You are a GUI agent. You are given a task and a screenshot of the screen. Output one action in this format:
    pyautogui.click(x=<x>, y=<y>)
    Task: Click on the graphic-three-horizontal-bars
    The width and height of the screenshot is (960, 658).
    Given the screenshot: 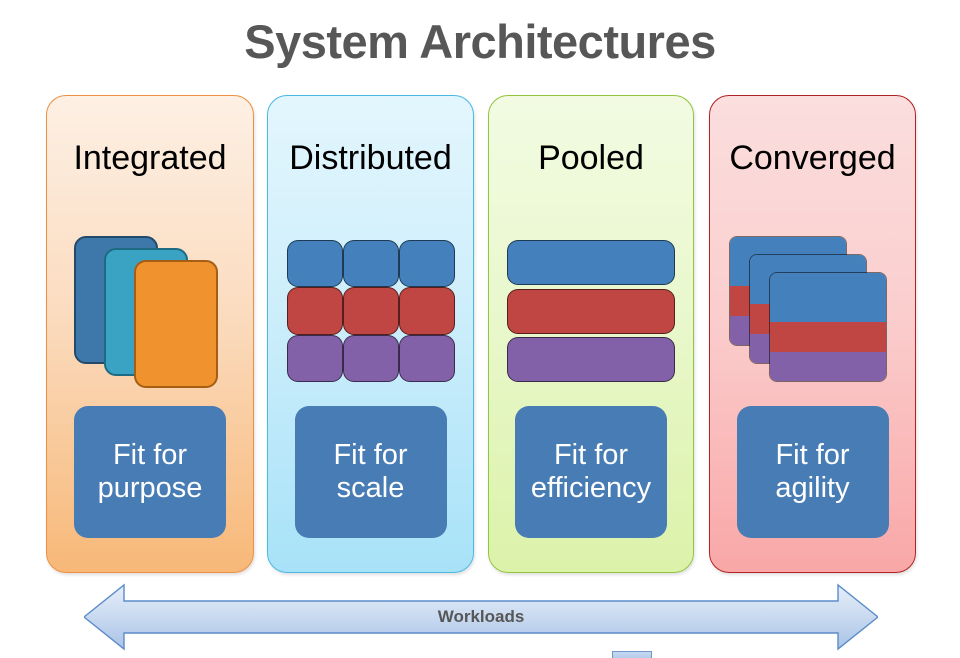 What is the action you would take?
    pyautogui.click(x=591, y=316)
    